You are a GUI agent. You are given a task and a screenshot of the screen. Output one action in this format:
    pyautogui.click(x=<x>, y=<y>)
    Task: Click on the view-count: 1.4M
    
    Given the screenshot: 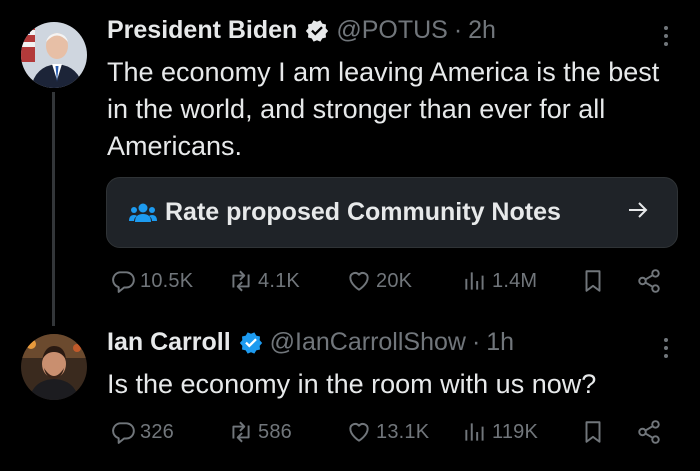 What is the action you would take?
    pyautogui.click(x=515, y=280)
    